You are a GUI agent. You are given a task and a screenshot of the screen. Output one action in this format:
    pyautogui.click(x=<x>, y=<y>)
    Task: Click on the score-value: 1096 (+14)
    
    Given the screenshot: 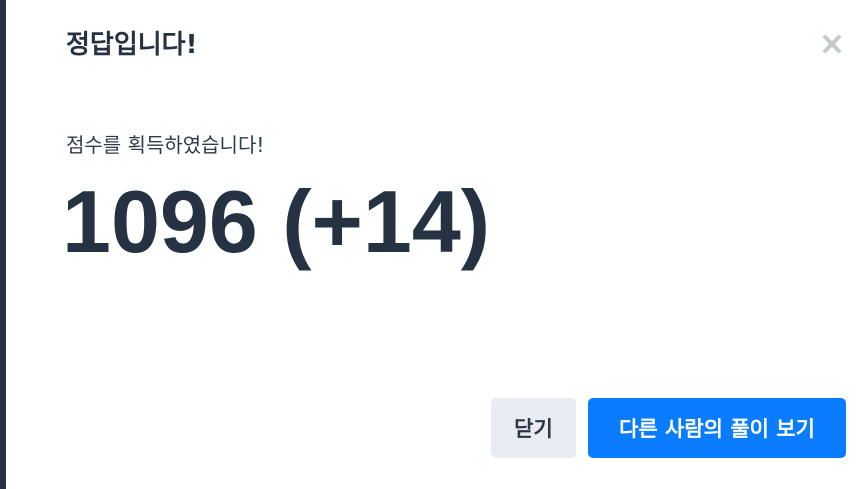 What is the action you would take?
    pyautogui.click(x=276, y=221)
    